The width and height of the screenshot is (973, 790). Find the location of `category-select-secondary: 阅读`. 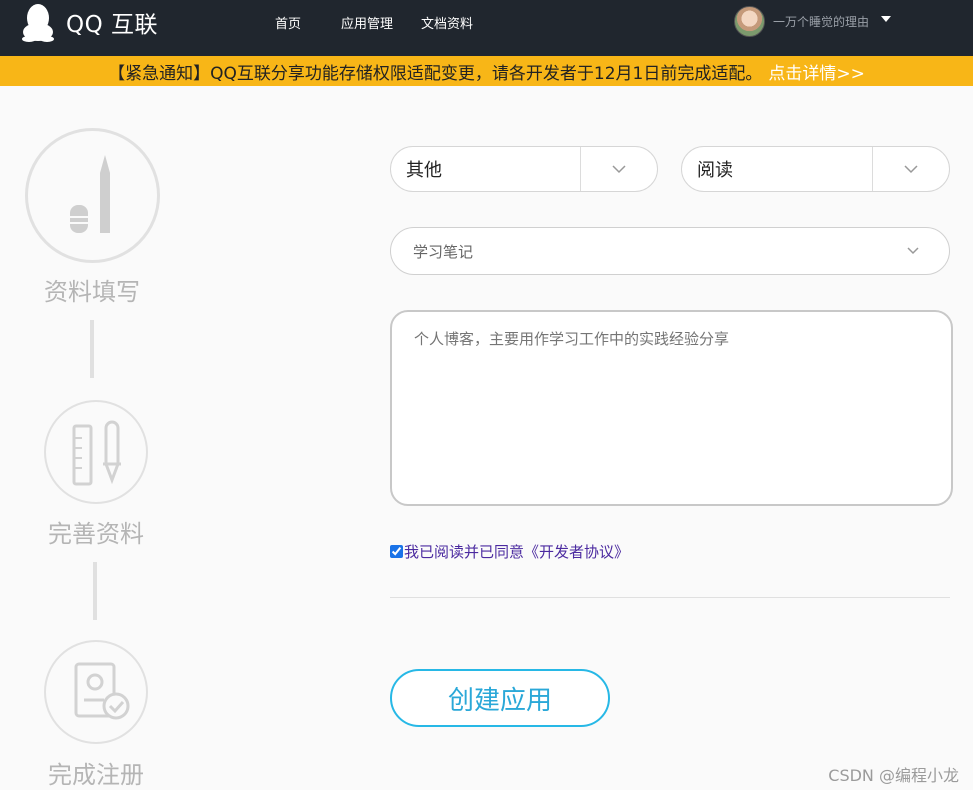

category-select-secondary: 阅读 is located at coordinates (815, 169).